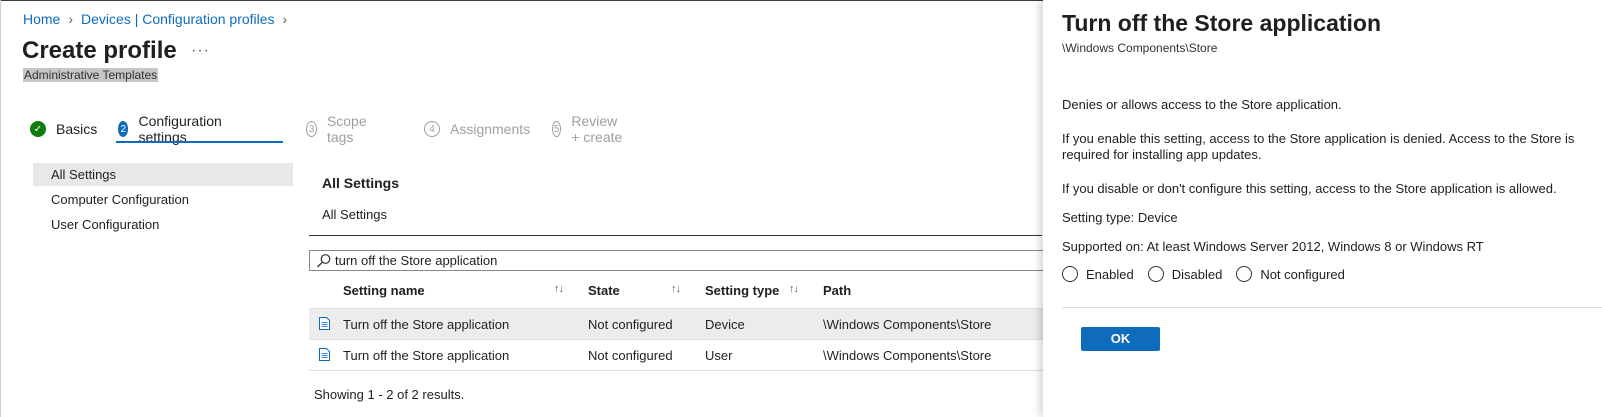  I want to click on nav-item-user-configuration: User Configuration, so click(163, 224).